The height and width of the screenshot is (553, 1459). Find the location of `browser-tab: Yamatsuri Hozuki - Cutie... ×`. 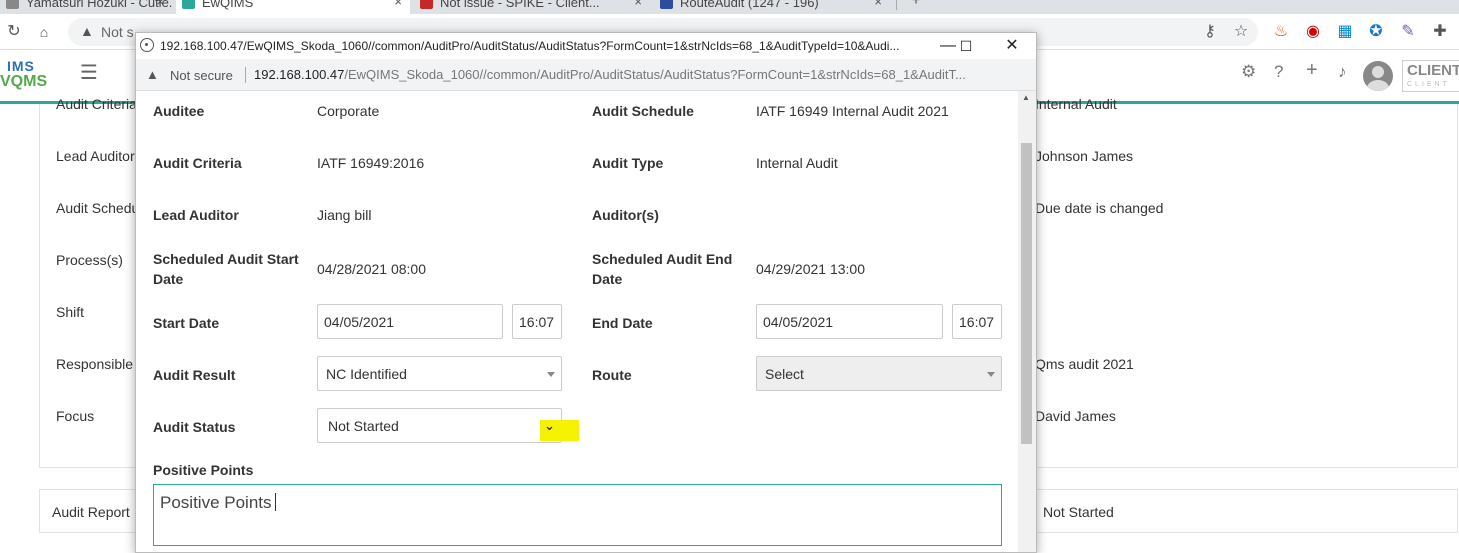

browser-tab: Yamatsuri Hozuki - Cutie... × is located at coordinates (86, 7).